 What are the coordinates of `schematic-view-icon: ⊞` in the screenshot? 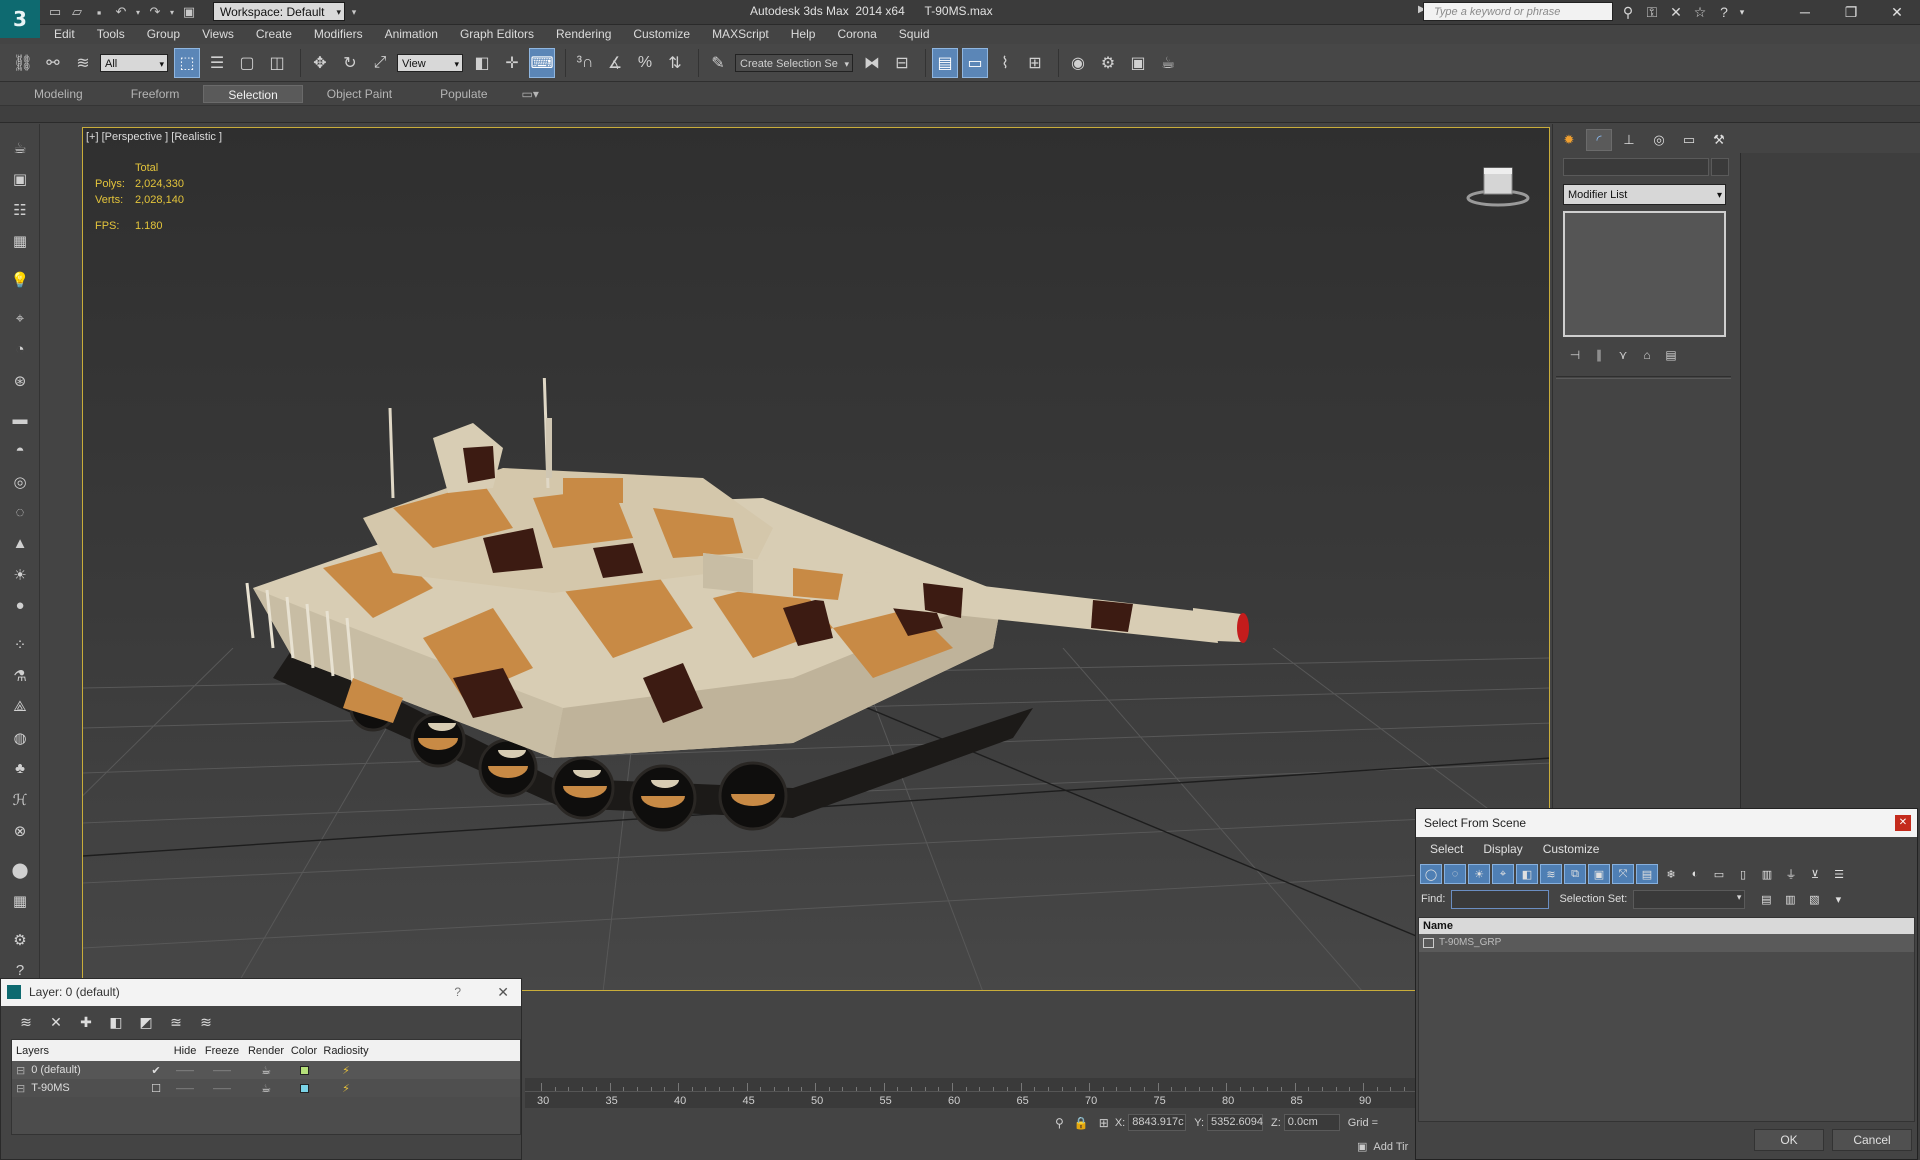 It's located at (1035, 63).